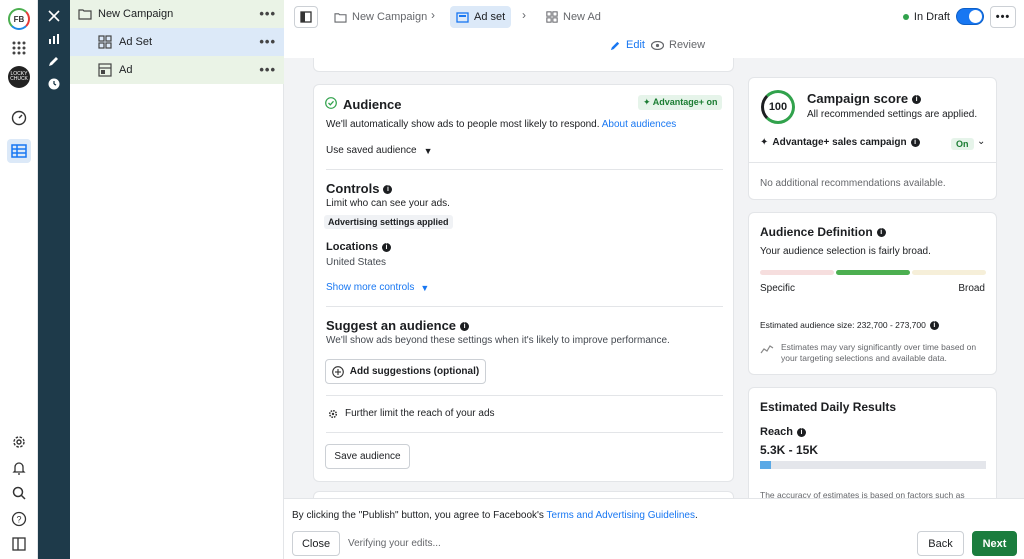  What do you see at coordinates (940, 543) in the screenshot?
I see `back-button: Back` at bounding box center [940, 543].